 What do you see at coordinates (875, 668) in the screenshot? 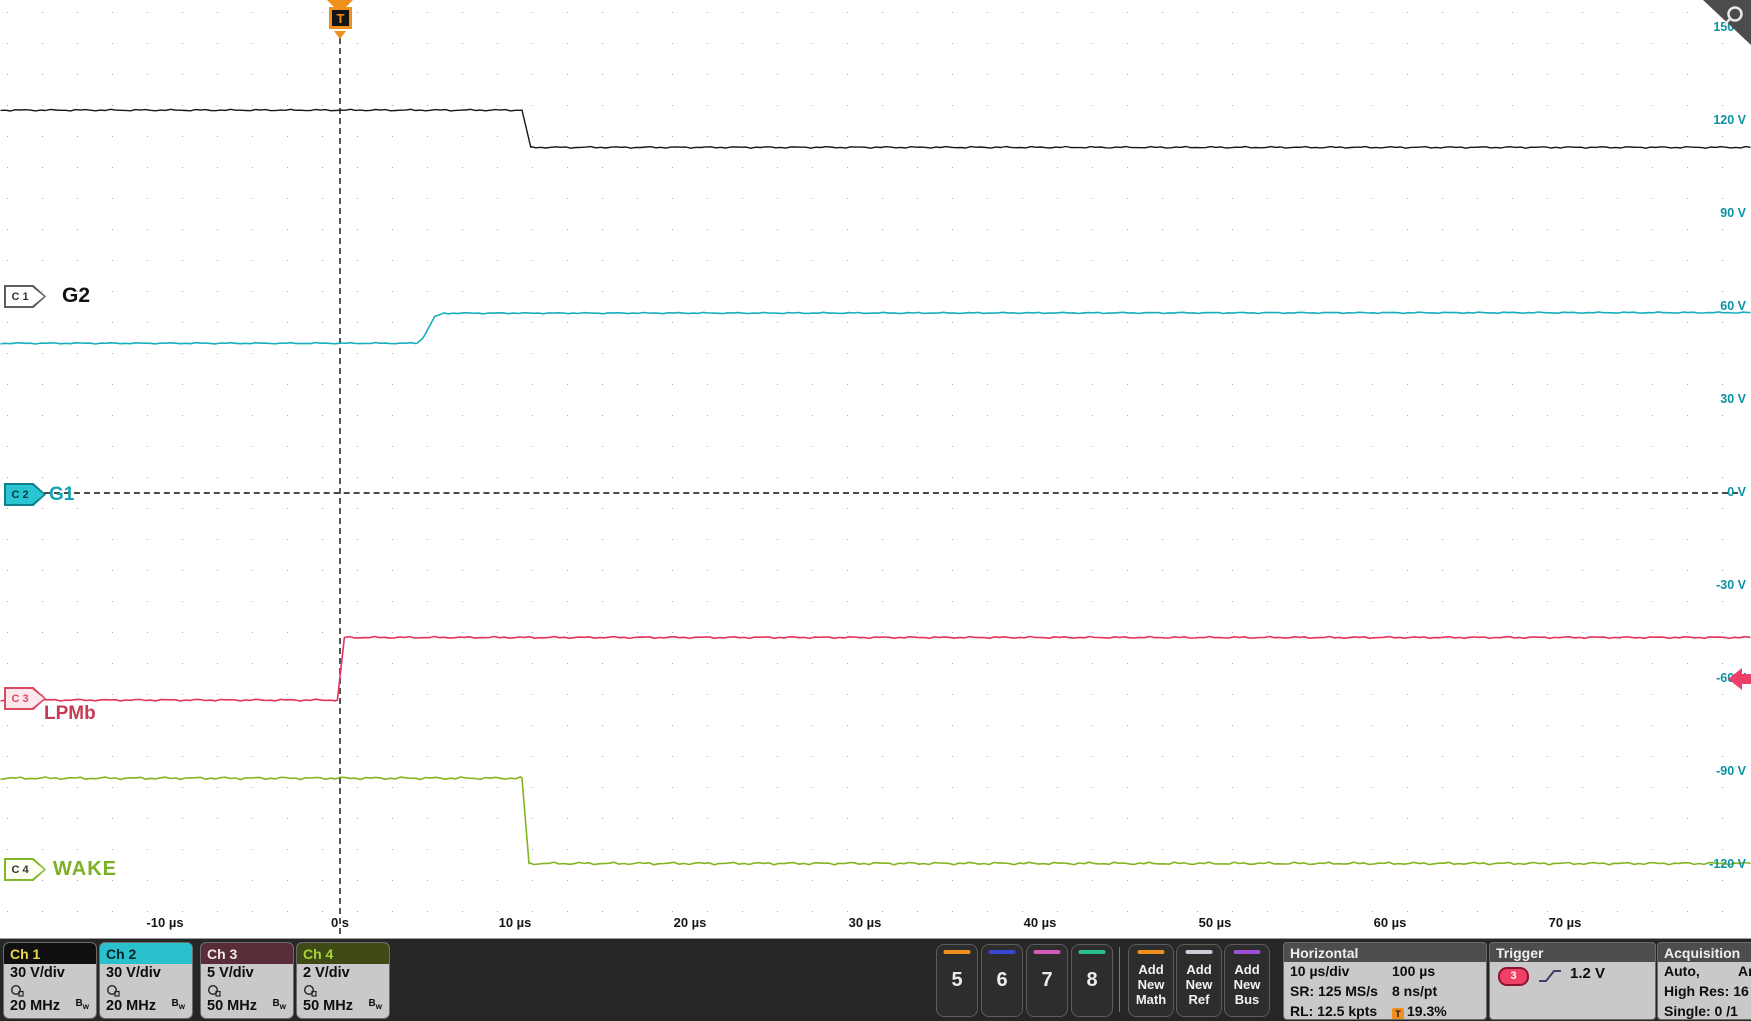
I see `trace-LPMb` at bounding box center [875, 668].